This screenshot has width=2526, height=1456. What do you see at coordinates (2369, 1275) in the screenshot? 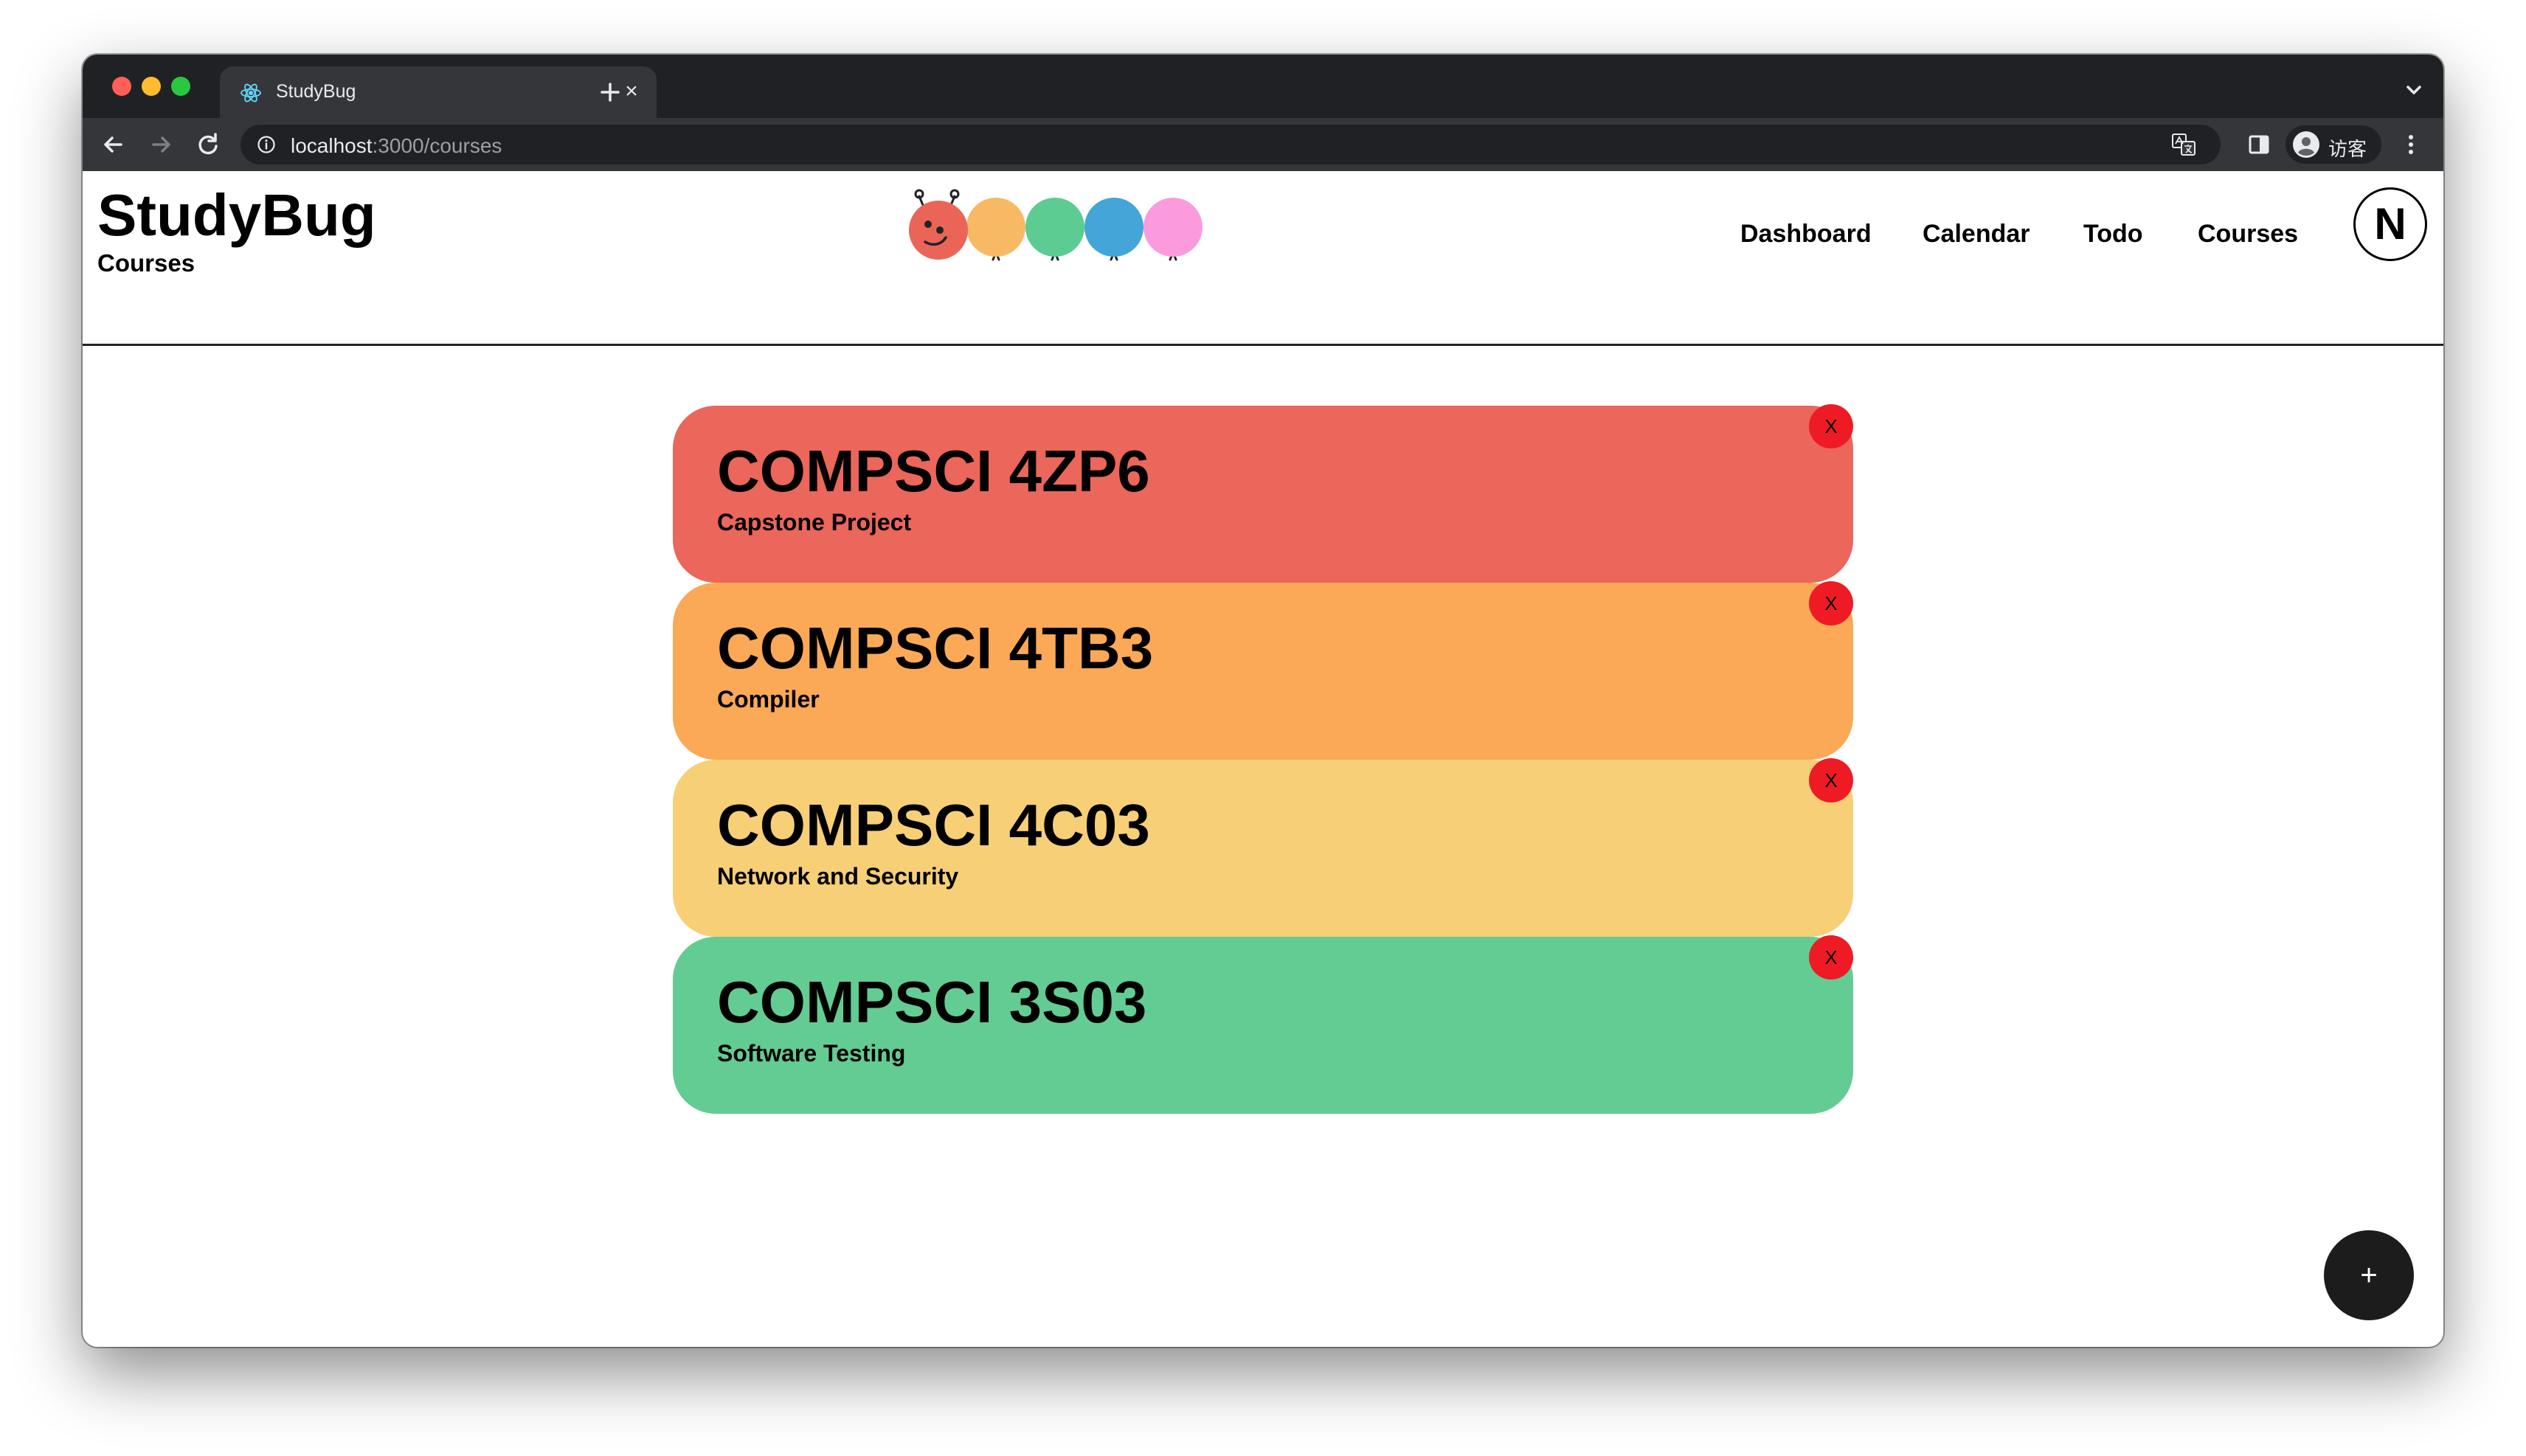
I see `add-course-button: +` at bounding box center [2369, 1275].